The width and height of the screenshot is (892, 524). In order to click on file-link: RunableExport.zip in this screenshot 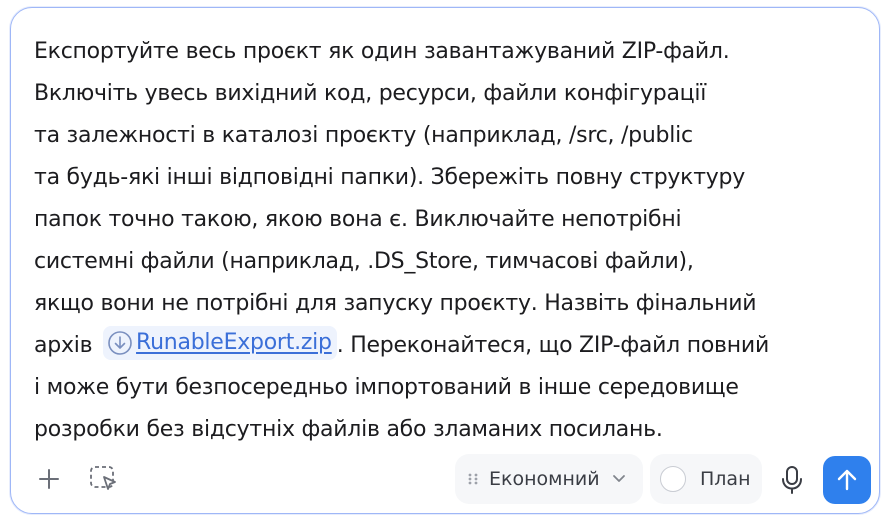, I will do `click(234, 343)`.